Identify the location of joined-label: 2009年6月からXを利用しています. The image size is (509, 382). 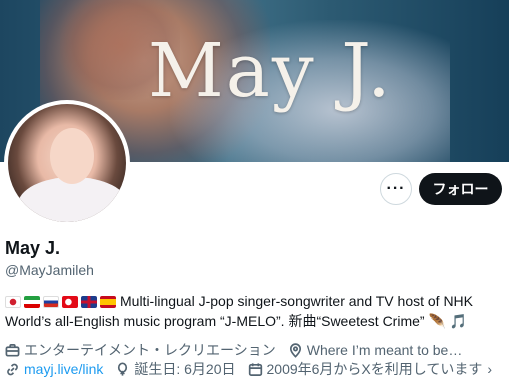
(374, 369).